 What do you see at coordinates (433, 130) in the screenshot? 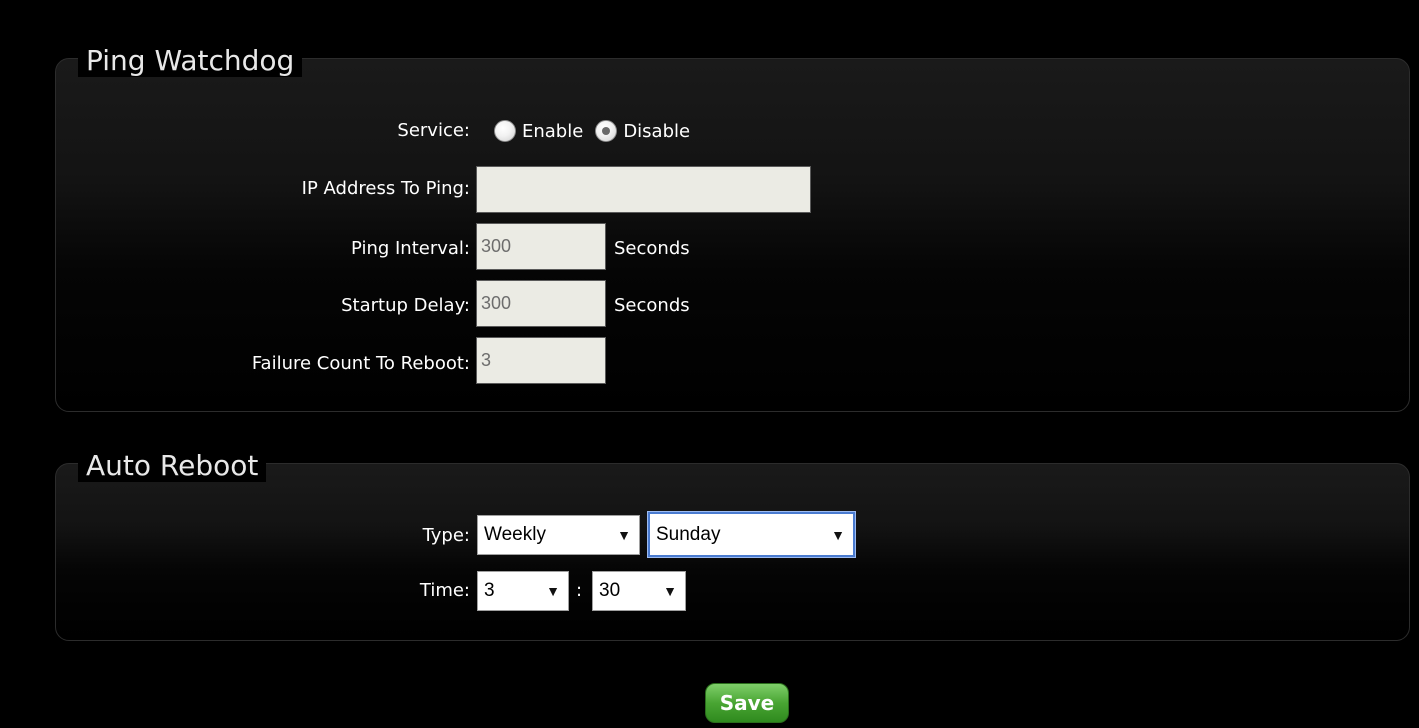
I see `service-label: Service:` at bounding box center [433, 130].